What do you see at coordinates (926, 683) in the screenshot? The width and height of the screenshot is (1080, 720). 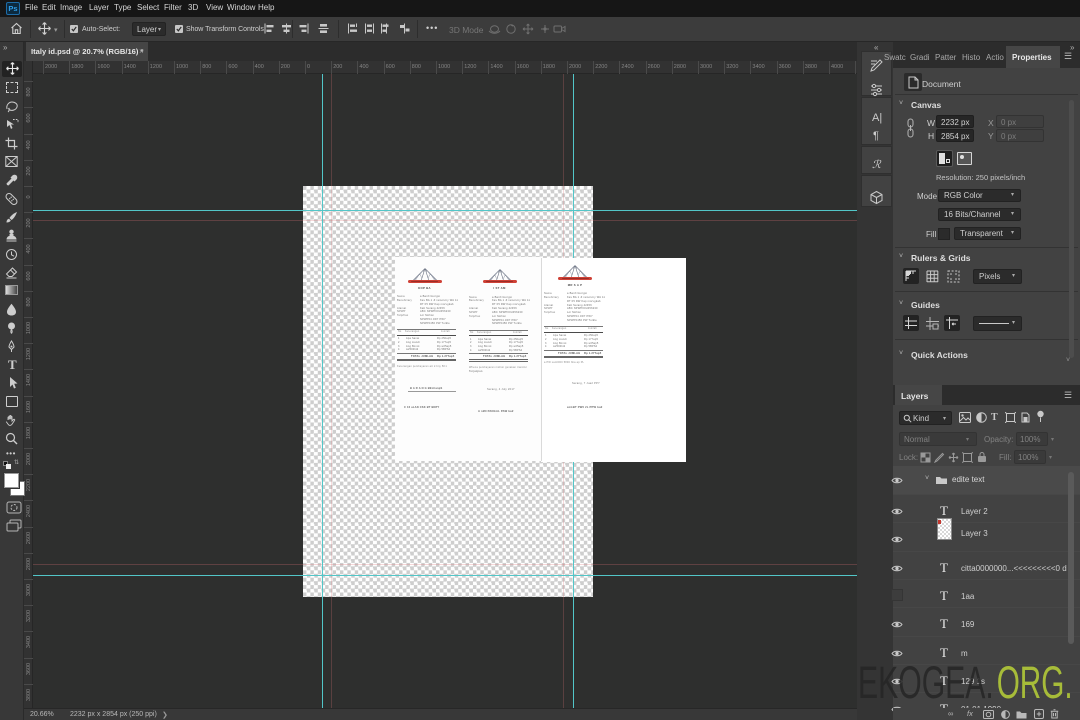 I see `svg-text: EKOGEA.` at bounding box center [926, 683].